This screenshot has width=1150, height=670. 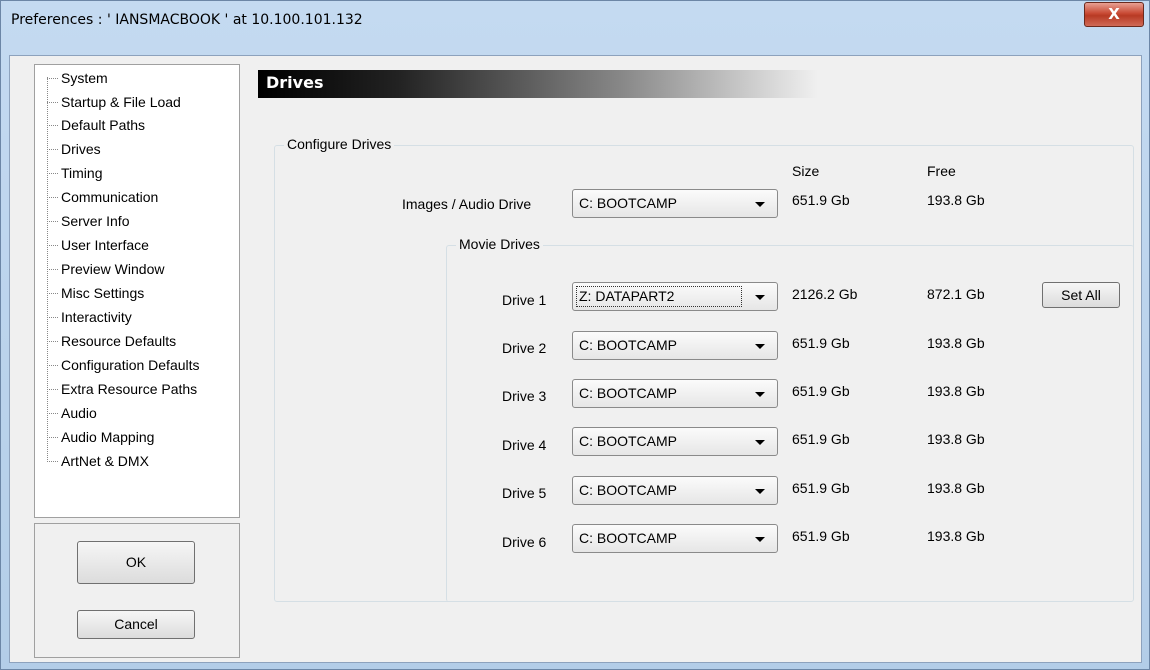 What do you see at coordinates (84, 78) in the screenshot?
I see `tree-item-label: System` at bounding box center [84, 78].